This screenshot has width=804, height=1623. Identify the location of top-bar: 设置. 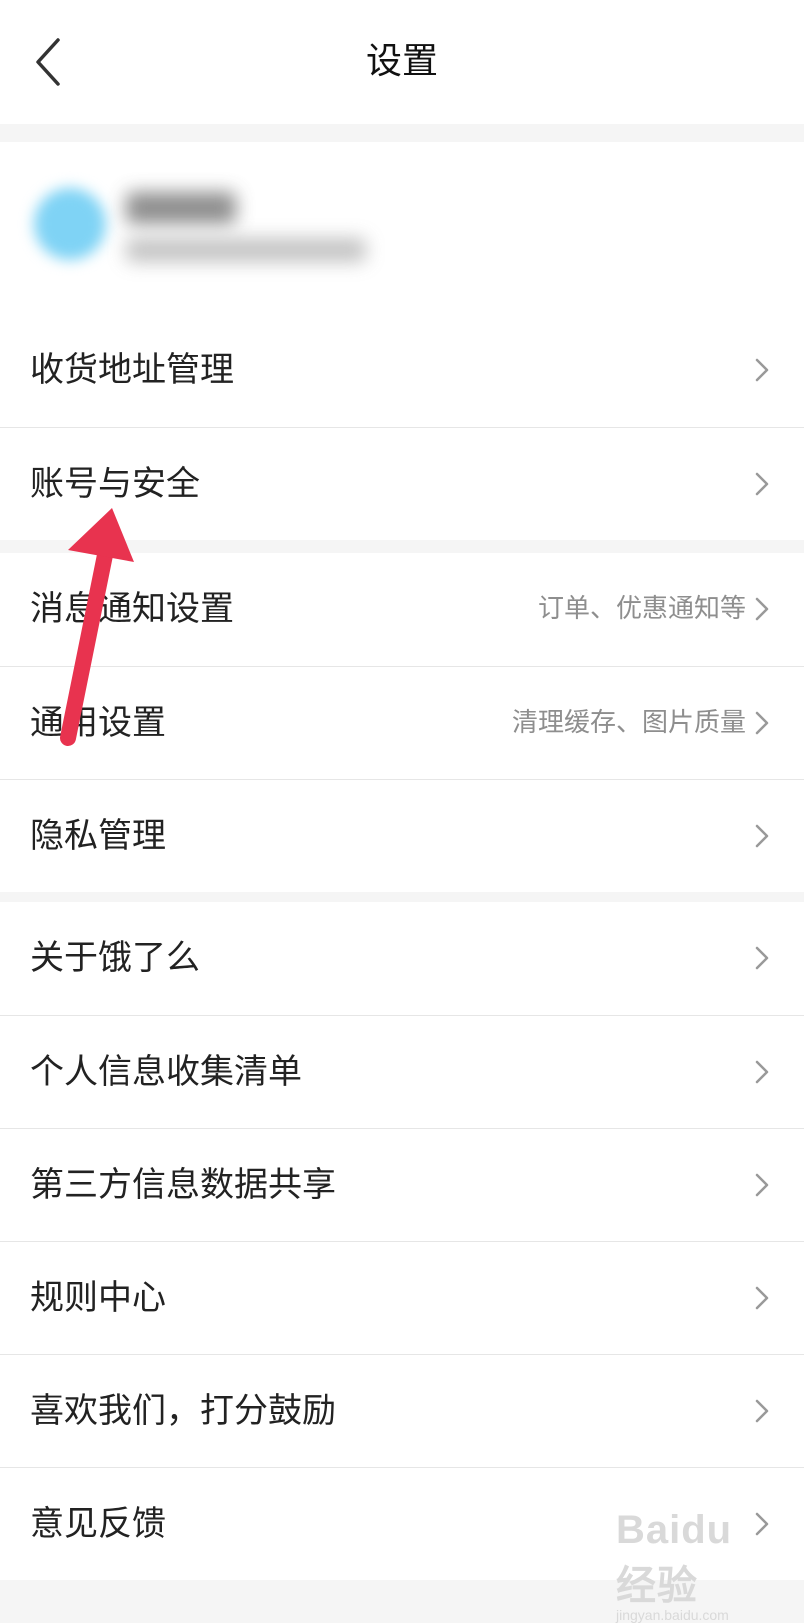
(402, 62).